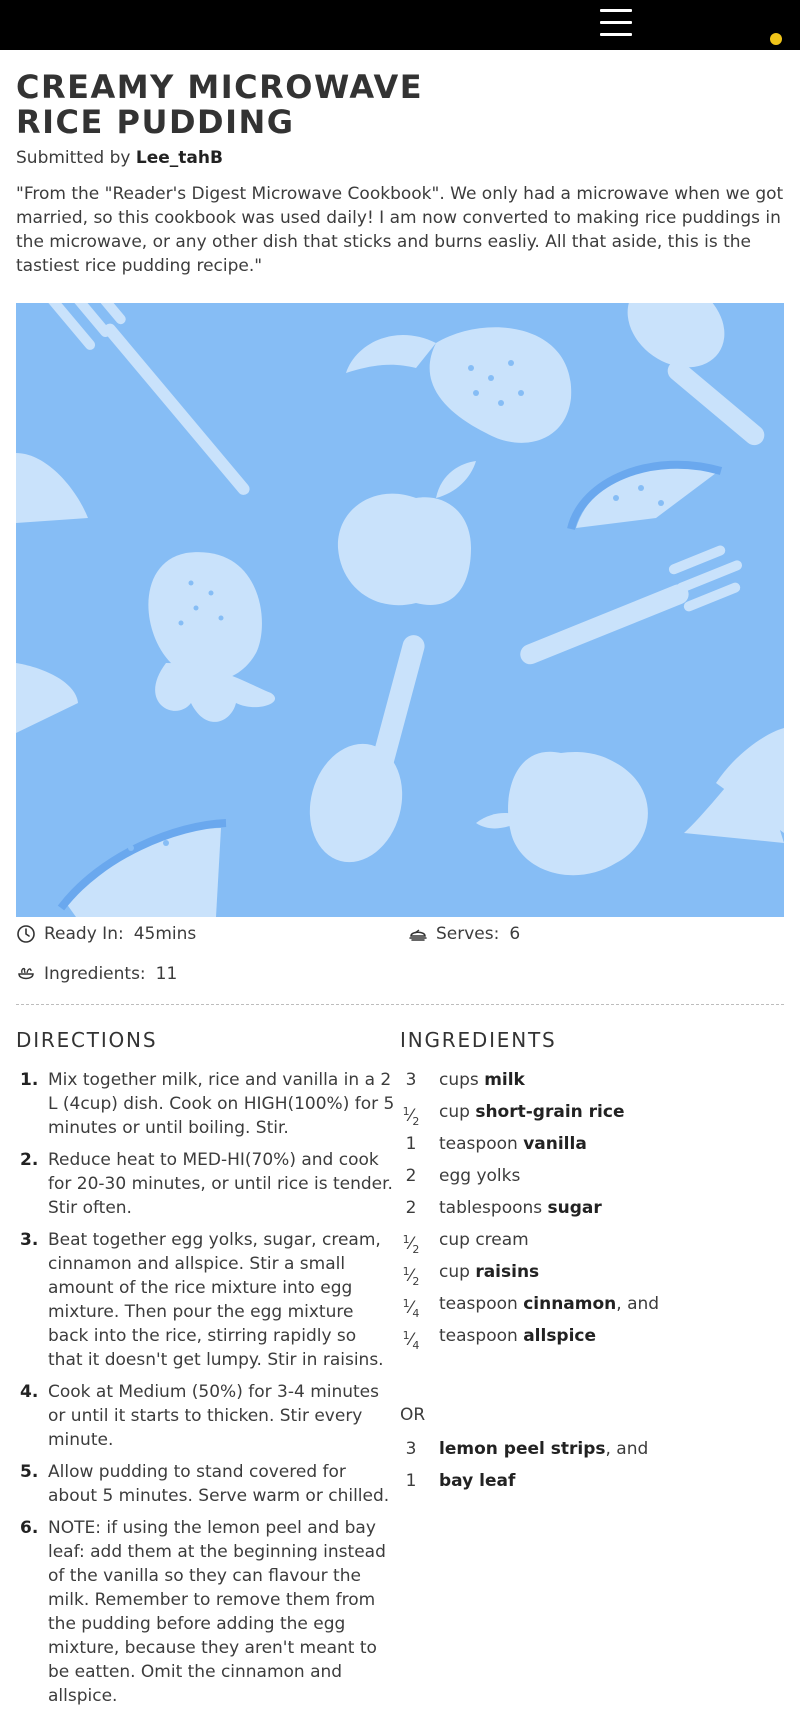 Image resolution: width=800 pixels, height=1716 pixels. What do you see at coordinates (29, 1472) in the screenshot?
I see `step-number: 5.` at bounding box center [29, 1472].